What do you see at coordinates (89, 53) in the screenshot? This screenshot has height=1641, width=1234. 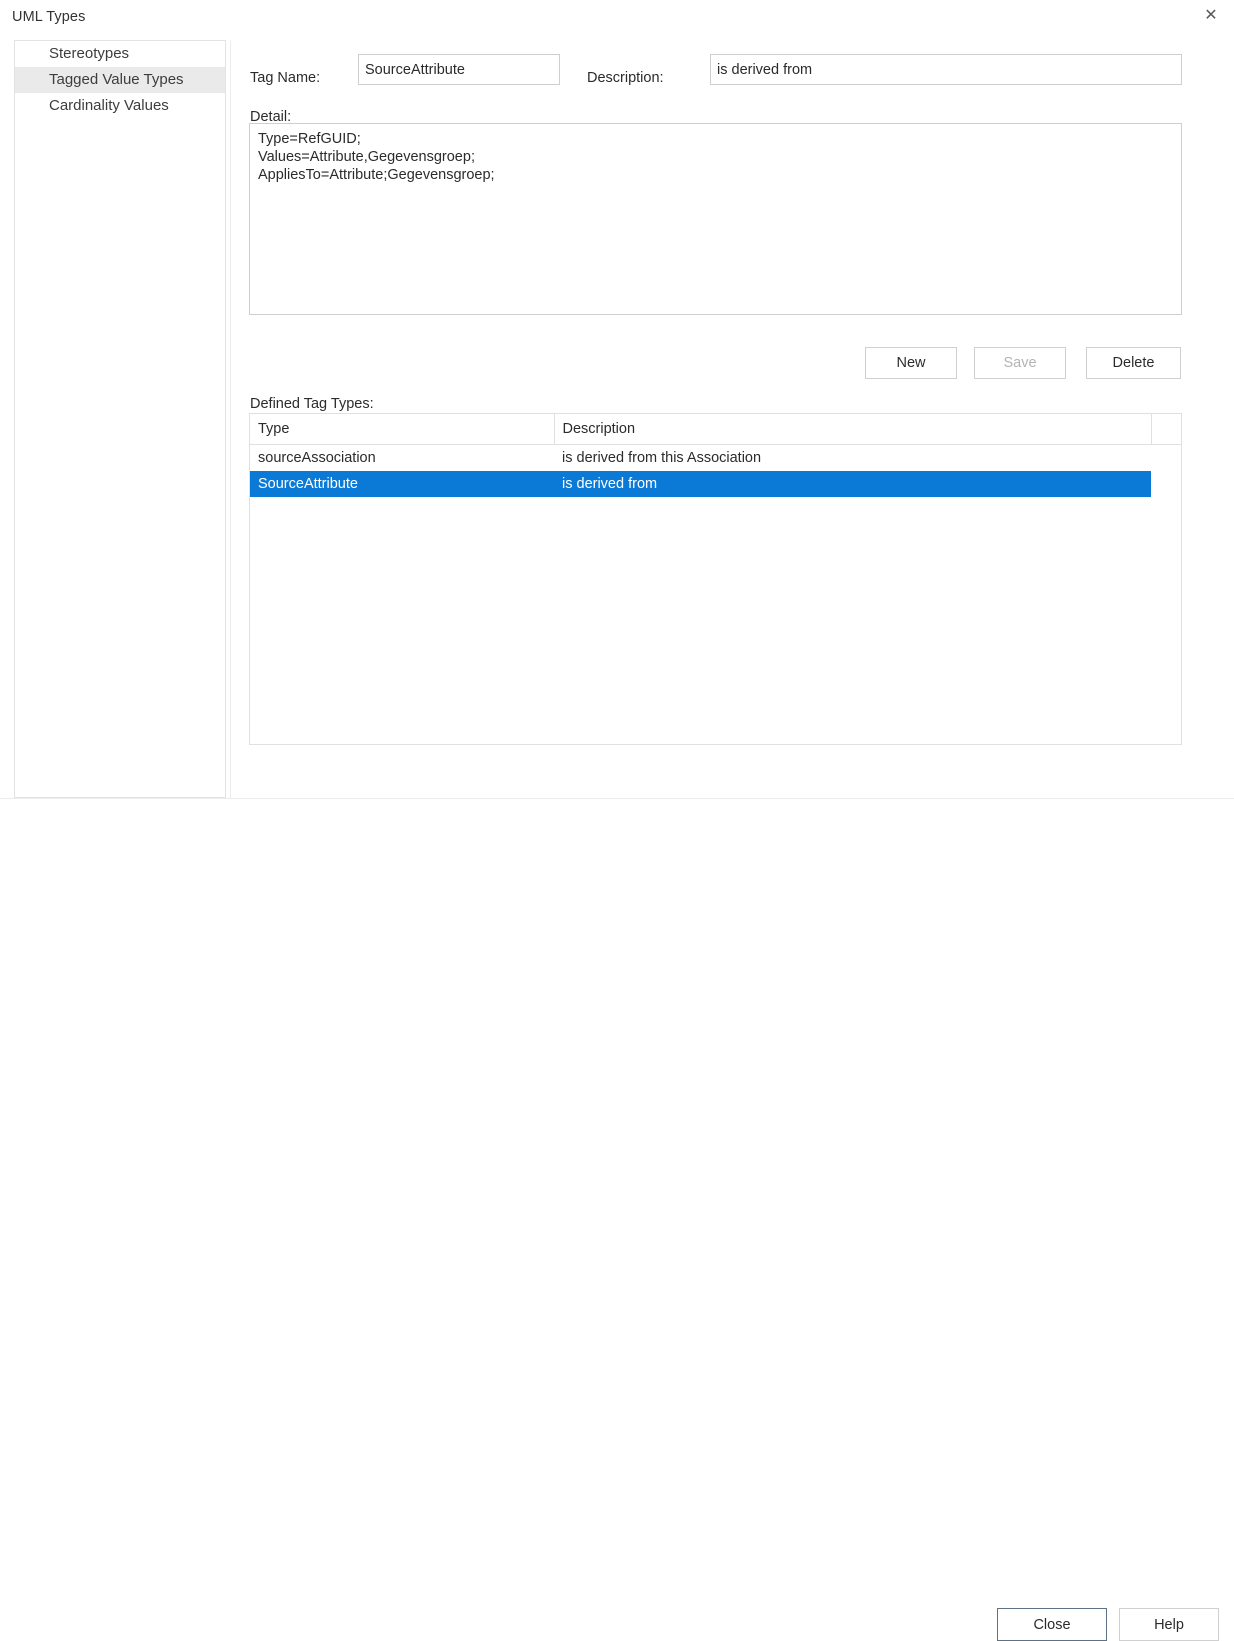 I see `sidebar-item-label: Stereotypes` at bounding box center [89, 53].